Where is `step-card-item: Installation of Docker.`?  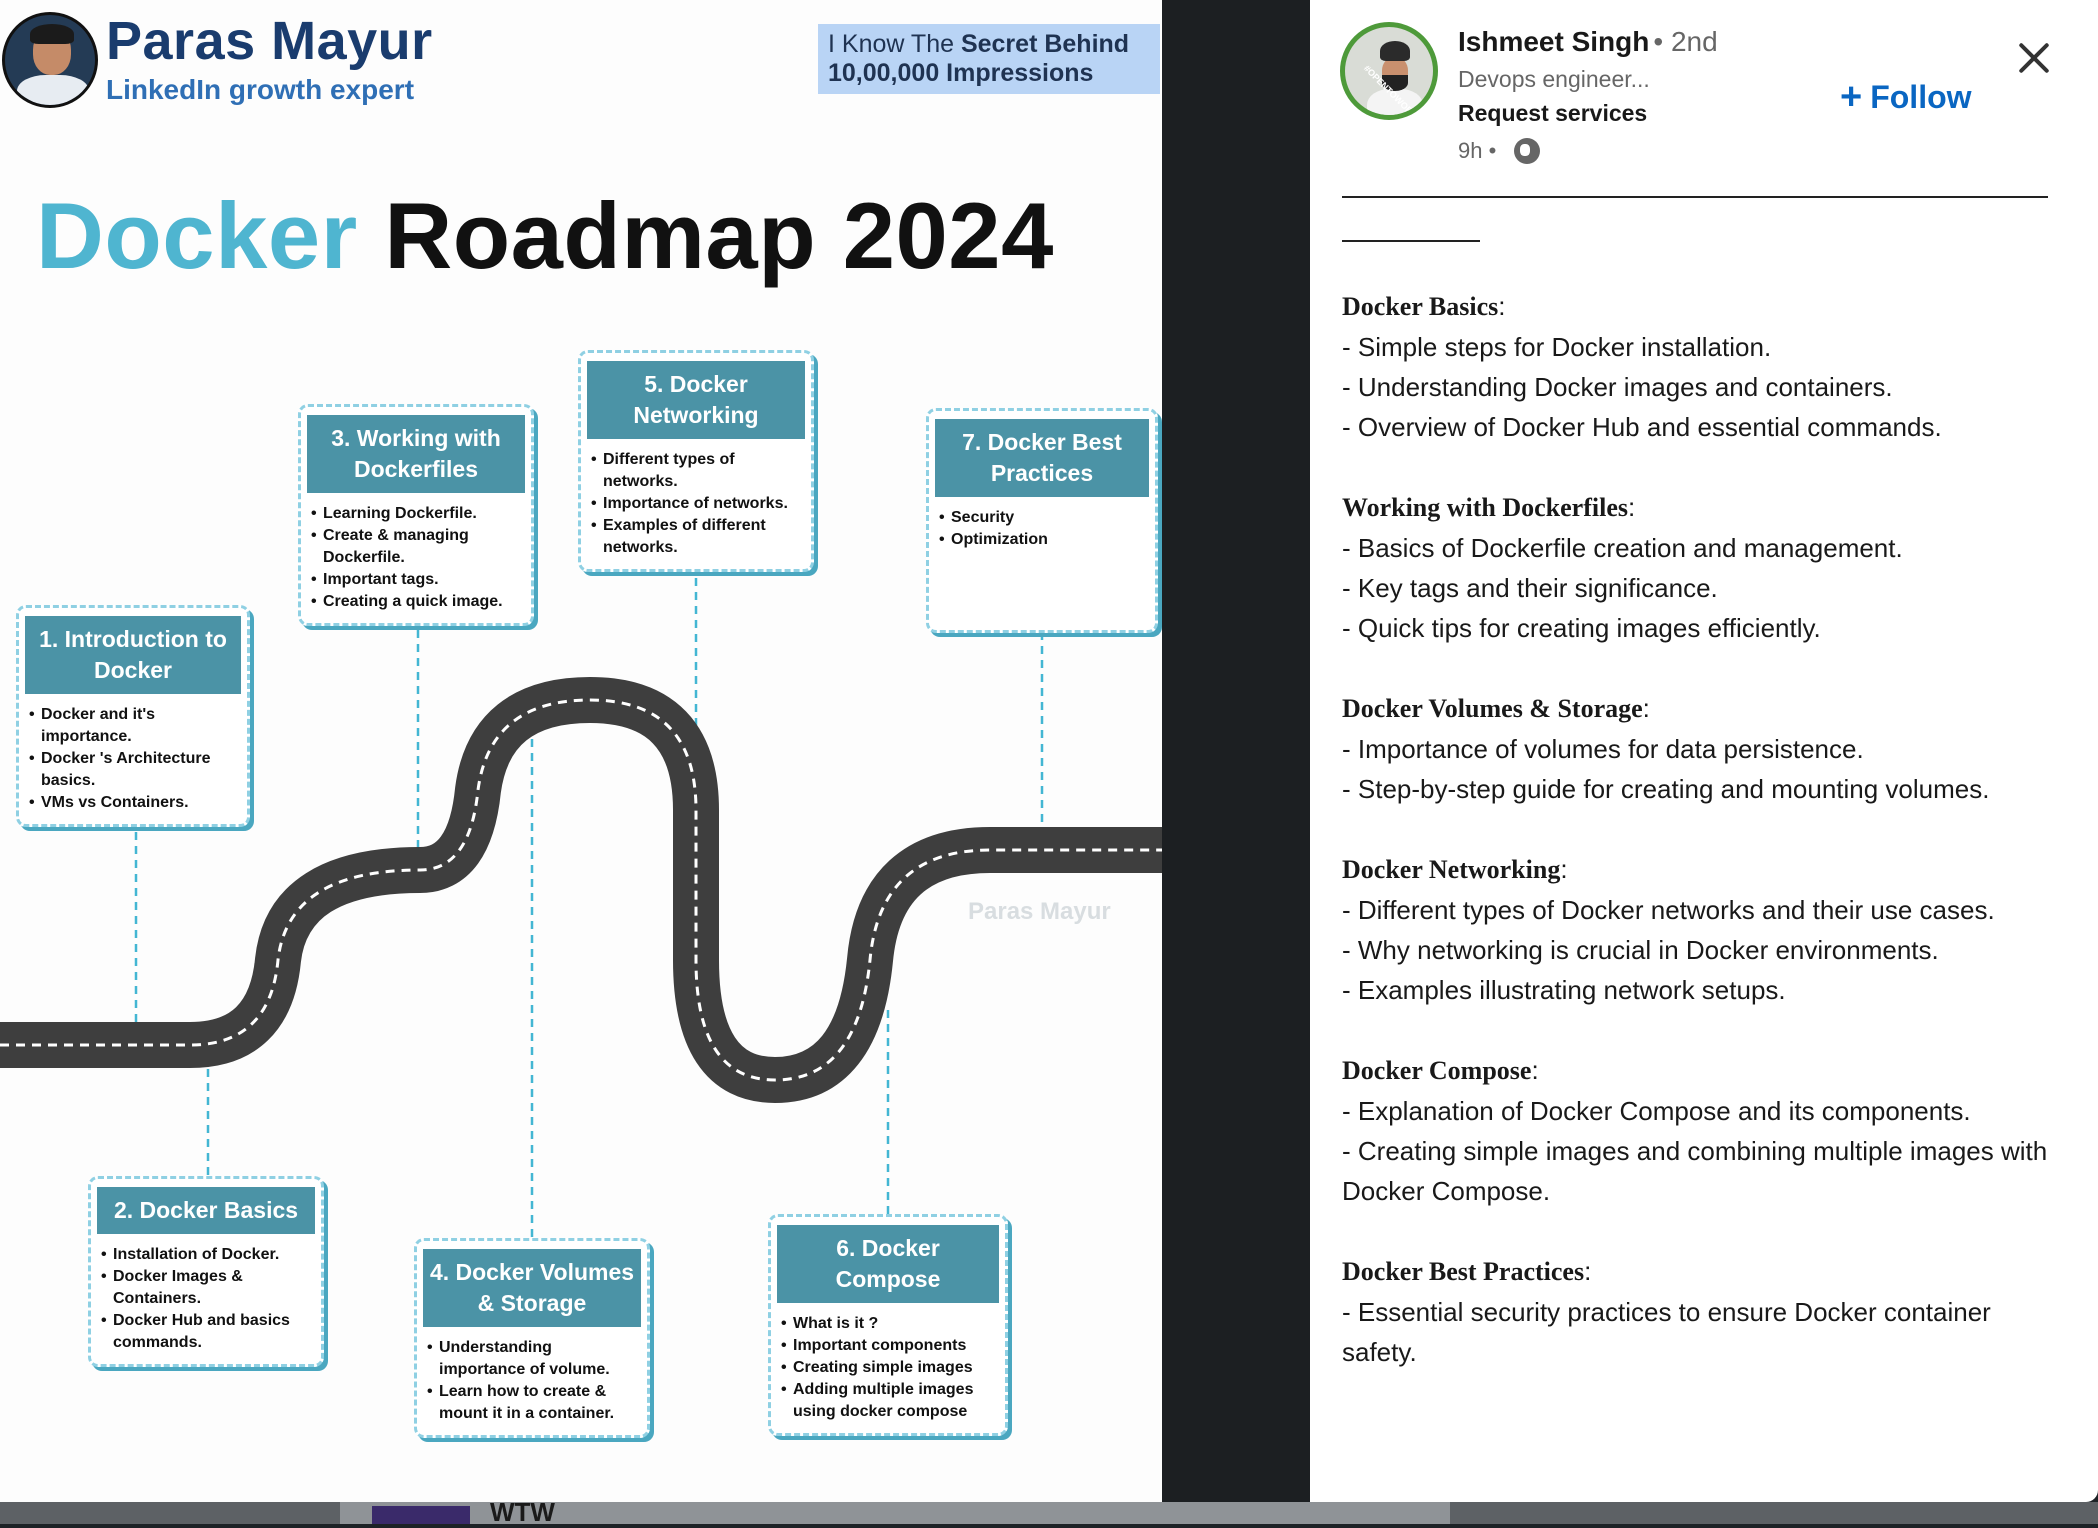 step-card-item: Installation of Docker. is located at coordinates (206, 1255).